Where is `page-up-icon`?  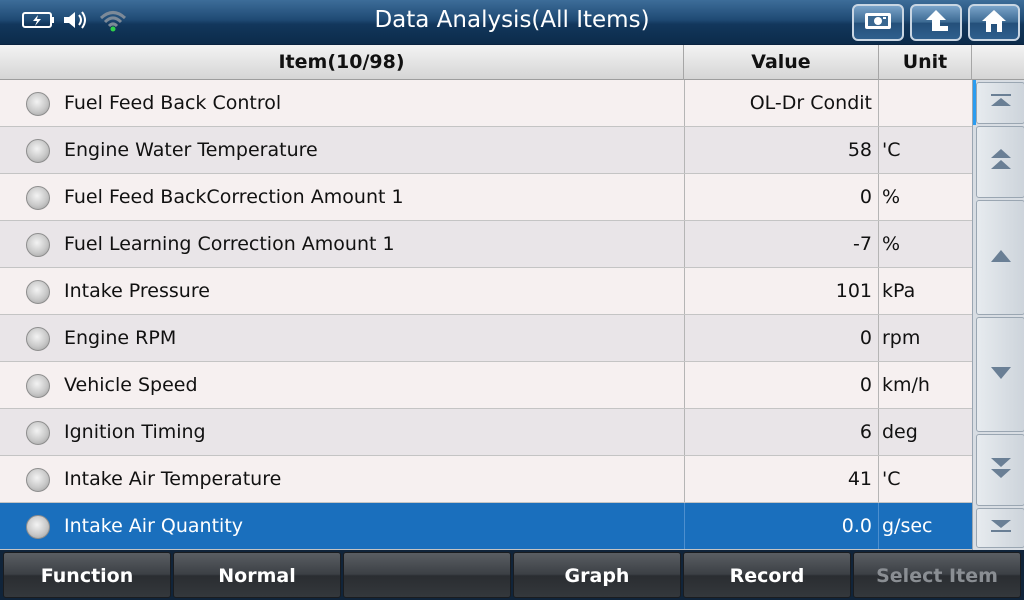
page-up-icon is located at coordinates (1001, 162).